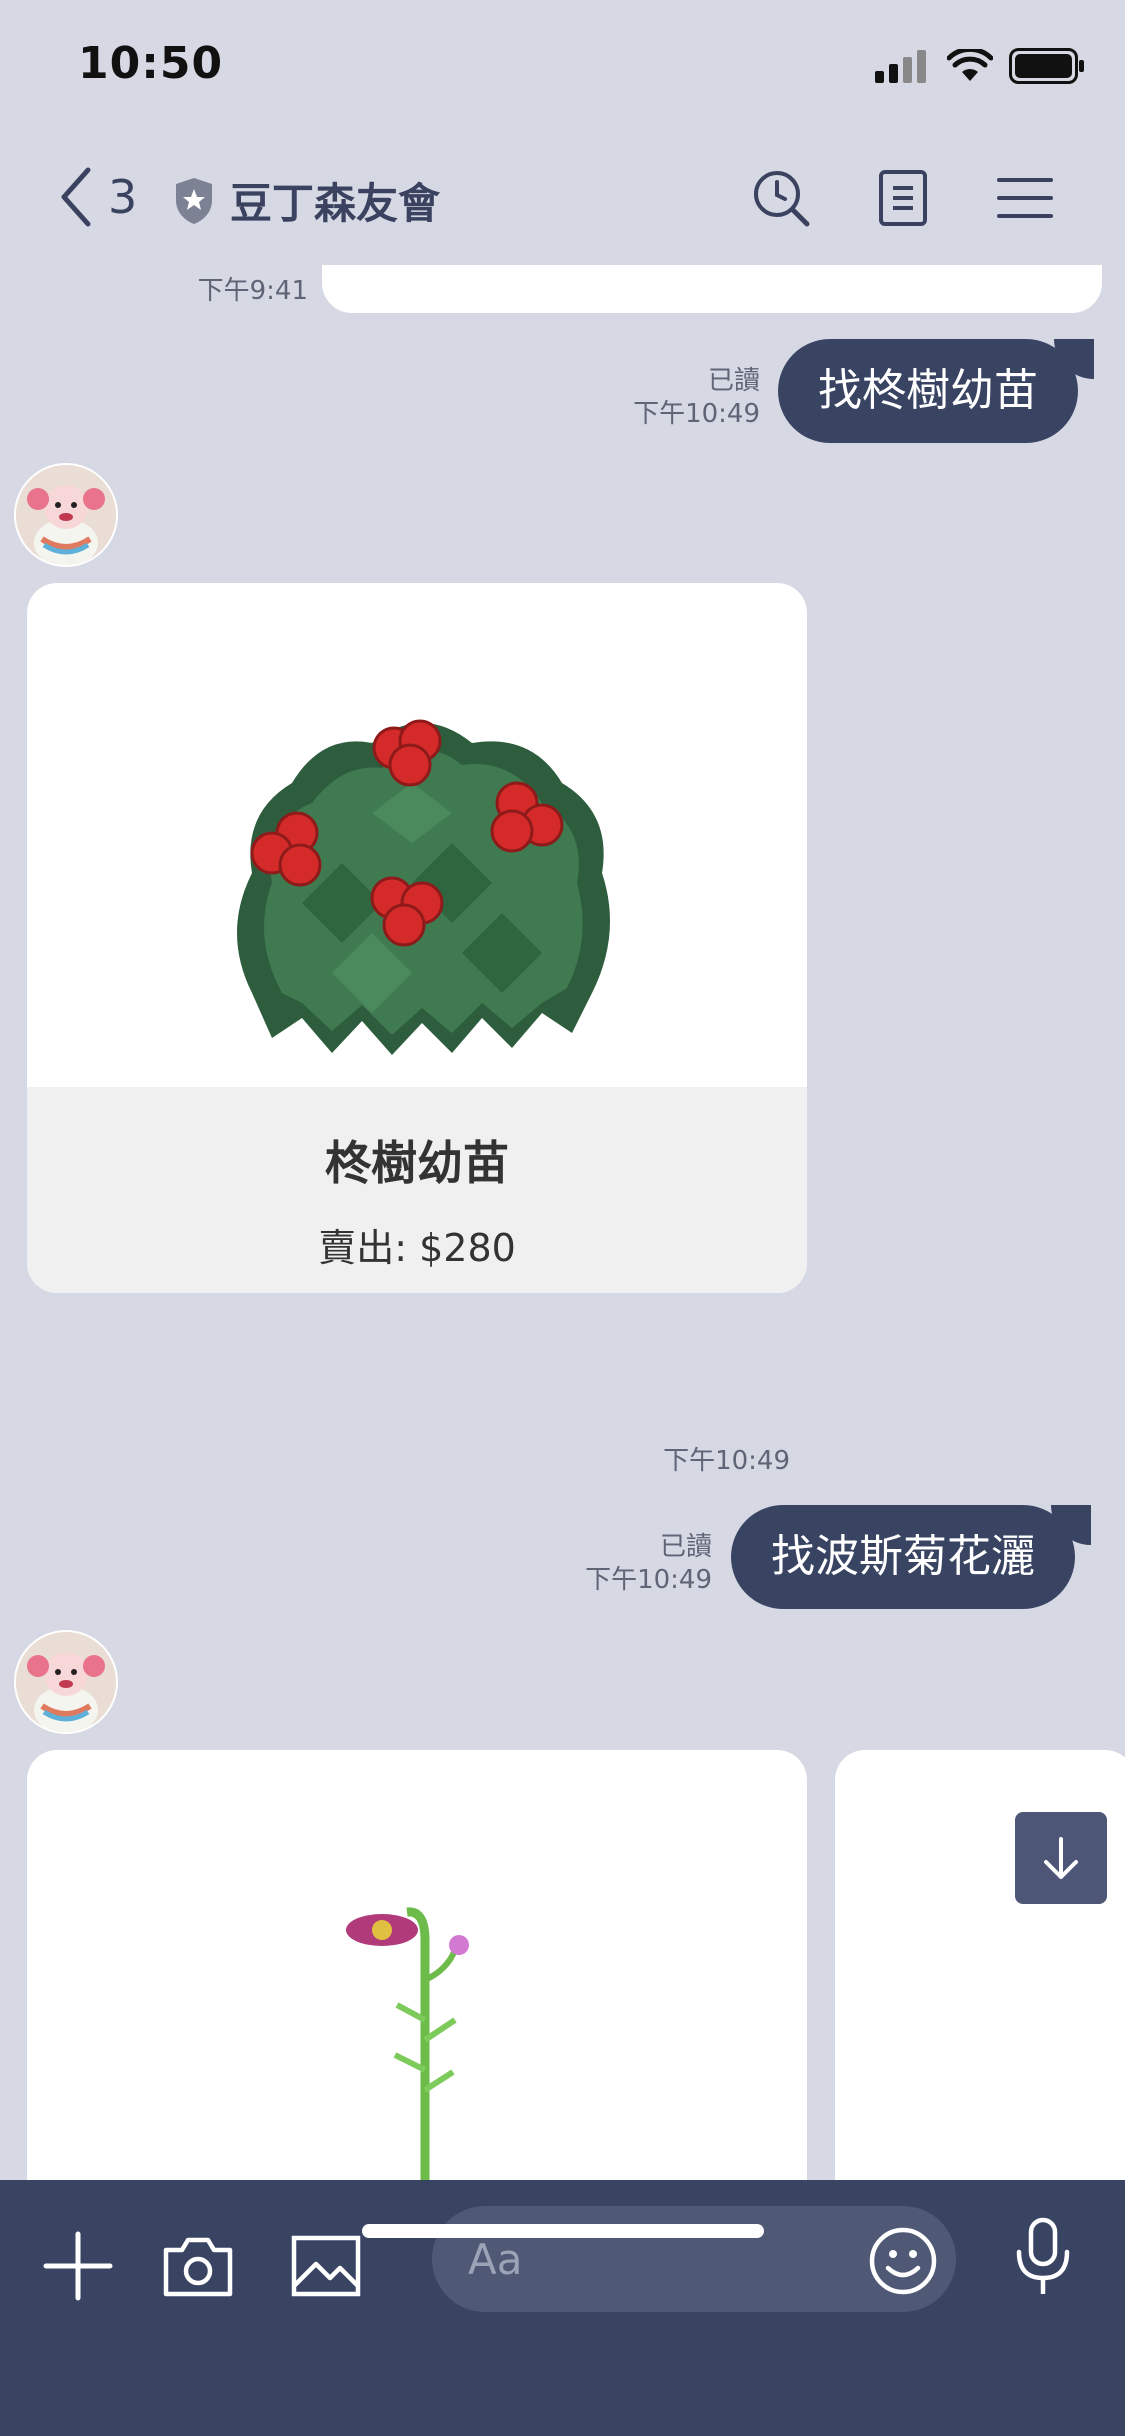 The height and width of the screenshot is (2436, 1125). I want to click on scroll-to-bottom-button, so click(1061, 1858).